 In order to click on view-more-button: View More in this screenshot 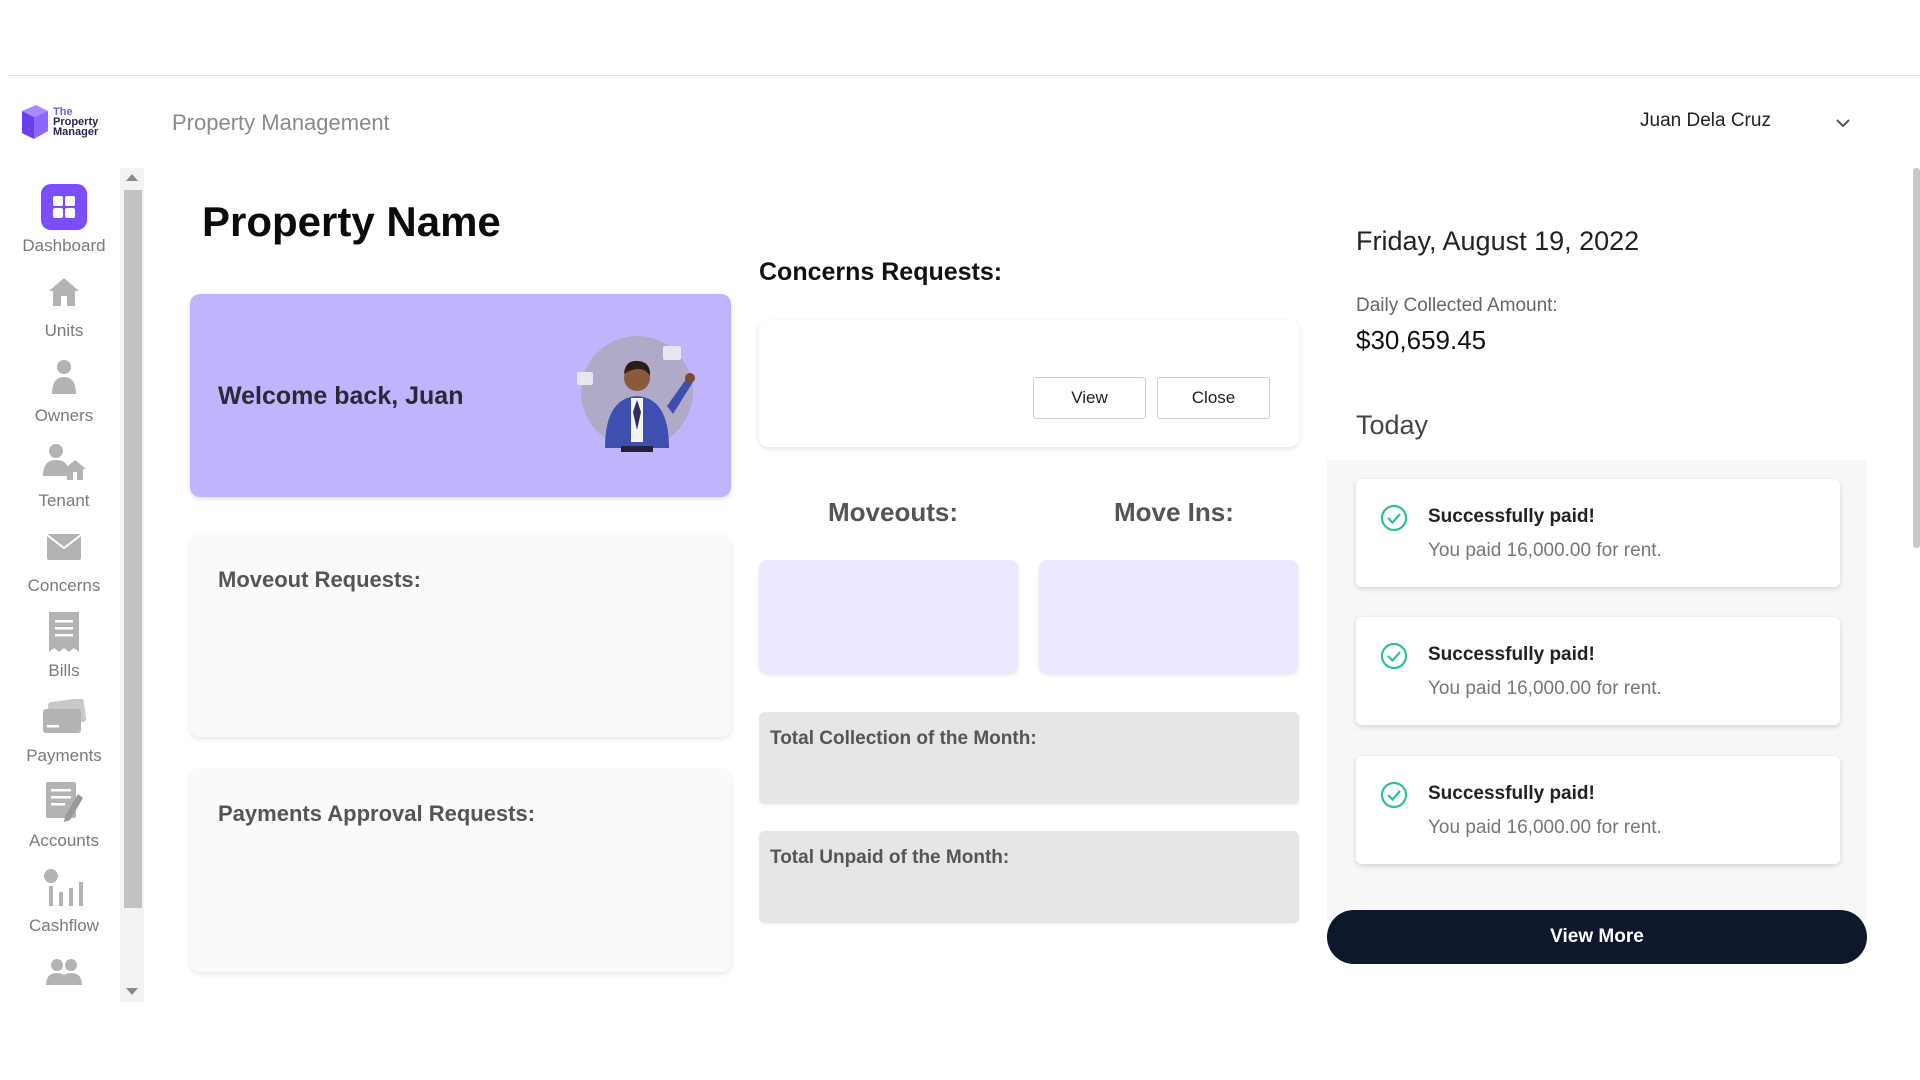, I will do `click(1597, 937)`.